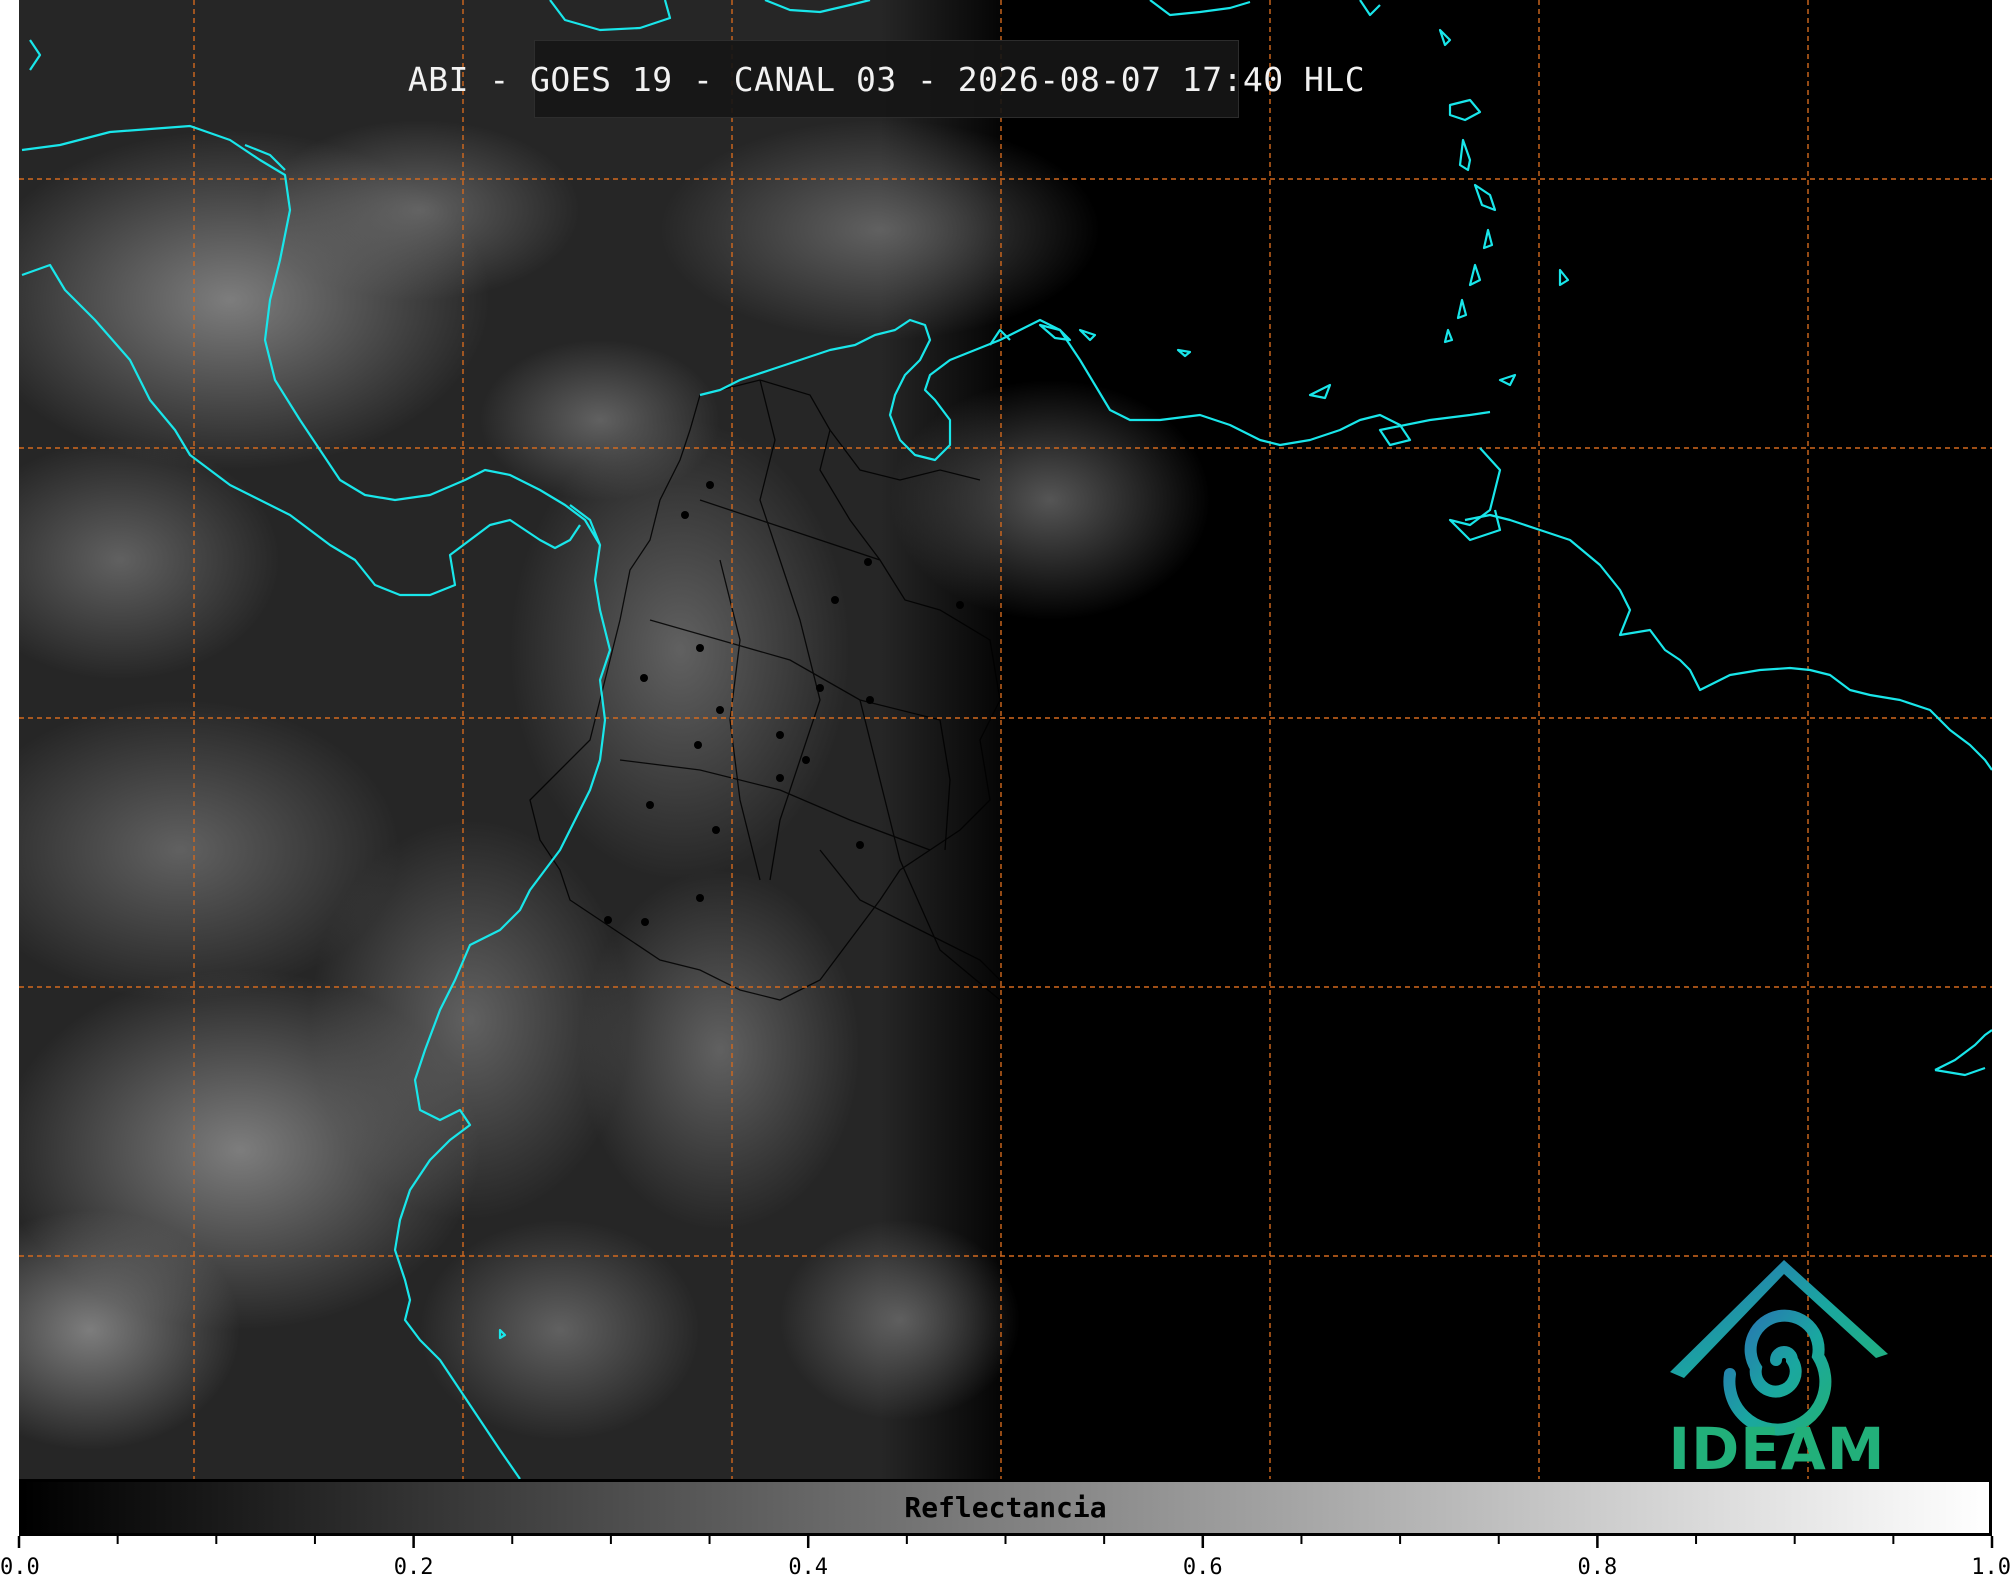 The width and height of the screenshot is (2011, 1577). What do you see at coordinates (1005, 1556) in the screenshot?
I see `colorbar-ticks: 0.0 0.2 0.4 0.6 0.8 1.0` at bounding box center [1005, 1556].